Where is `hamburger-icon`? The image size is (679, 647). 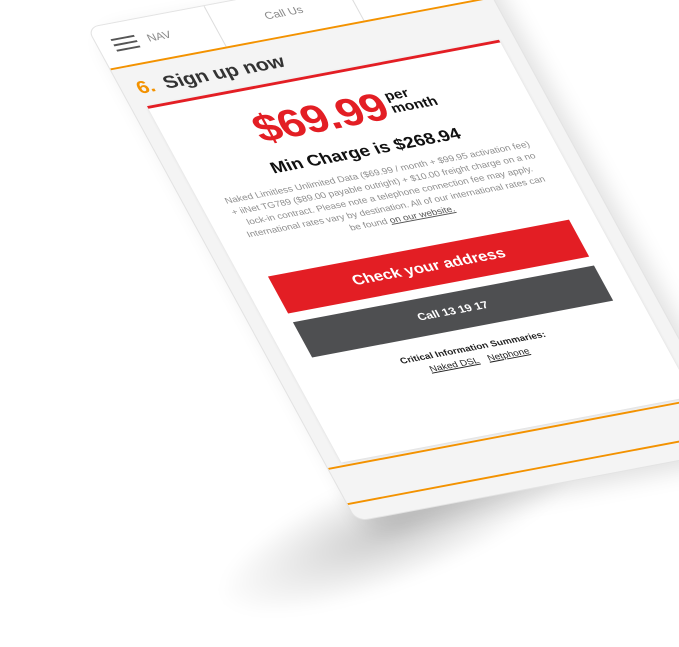
hamburger-icon is located at coordinates (125, 43).